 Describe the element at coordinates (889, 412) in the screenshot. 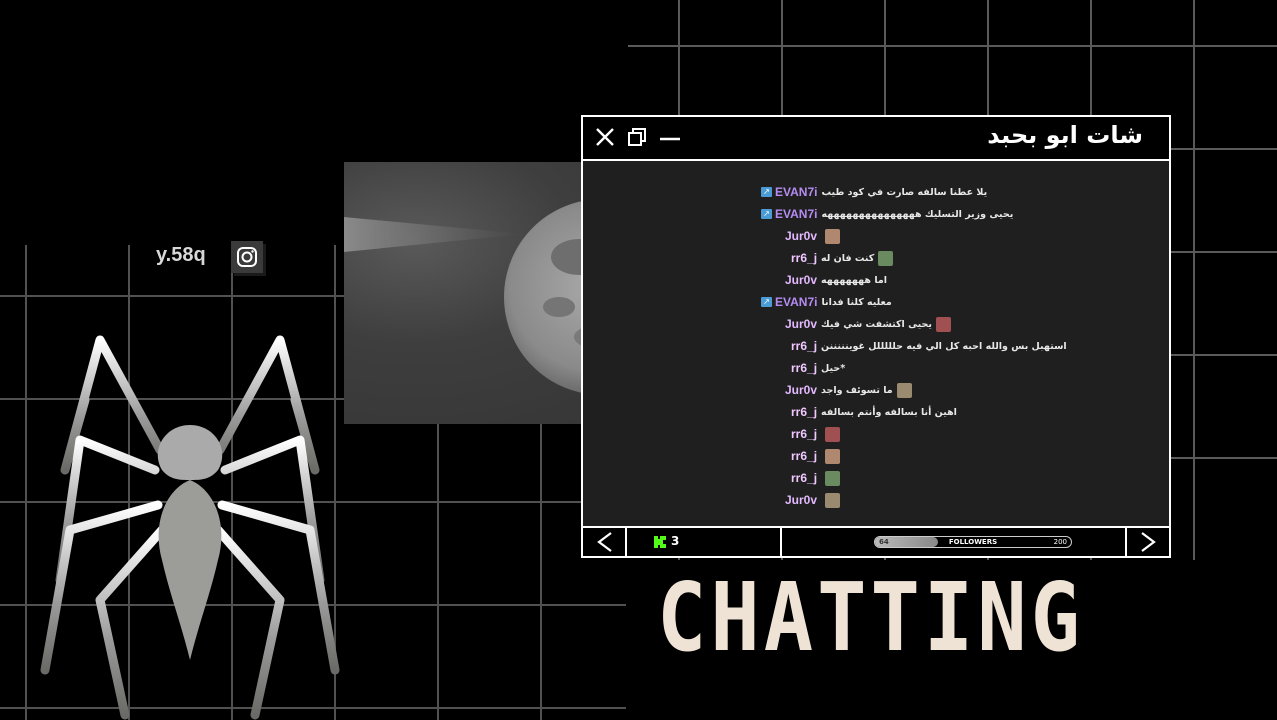

I see `chat-message-text: اهين أنا بسالفه وأنتم بسالفه` at that location.